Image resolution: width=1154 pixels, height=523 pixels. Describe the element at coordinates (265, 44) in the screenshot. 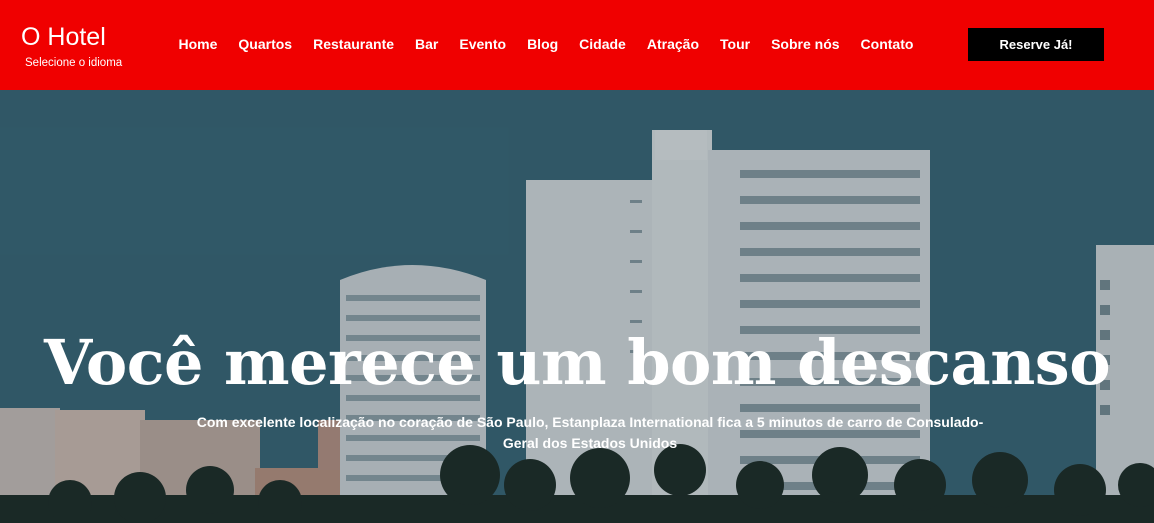

I see `nav-item-quartos: Quartos` at that location.